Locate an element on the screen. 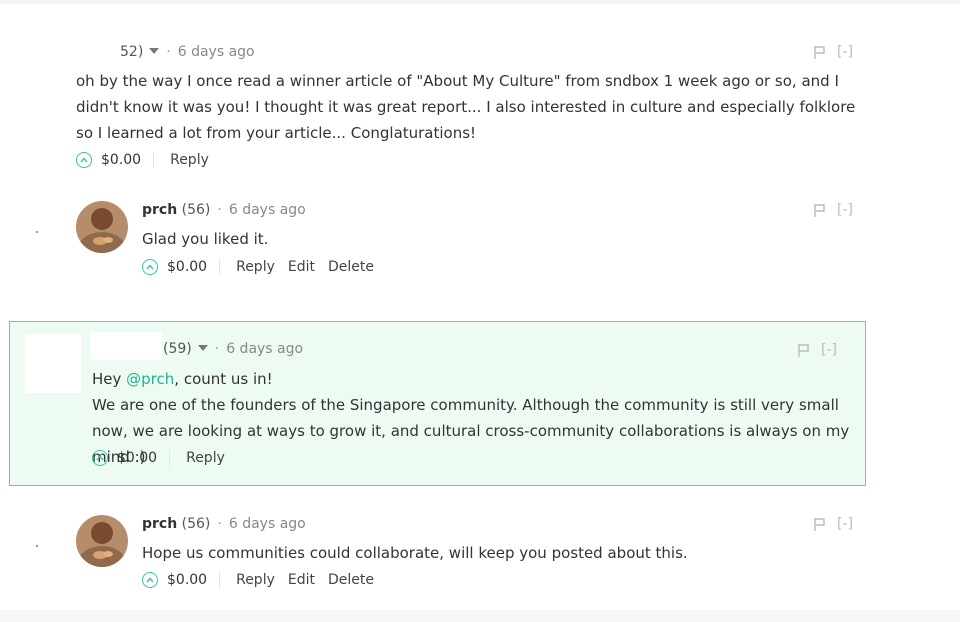  author-reputation: (59) is located at coordinates (177, 349).